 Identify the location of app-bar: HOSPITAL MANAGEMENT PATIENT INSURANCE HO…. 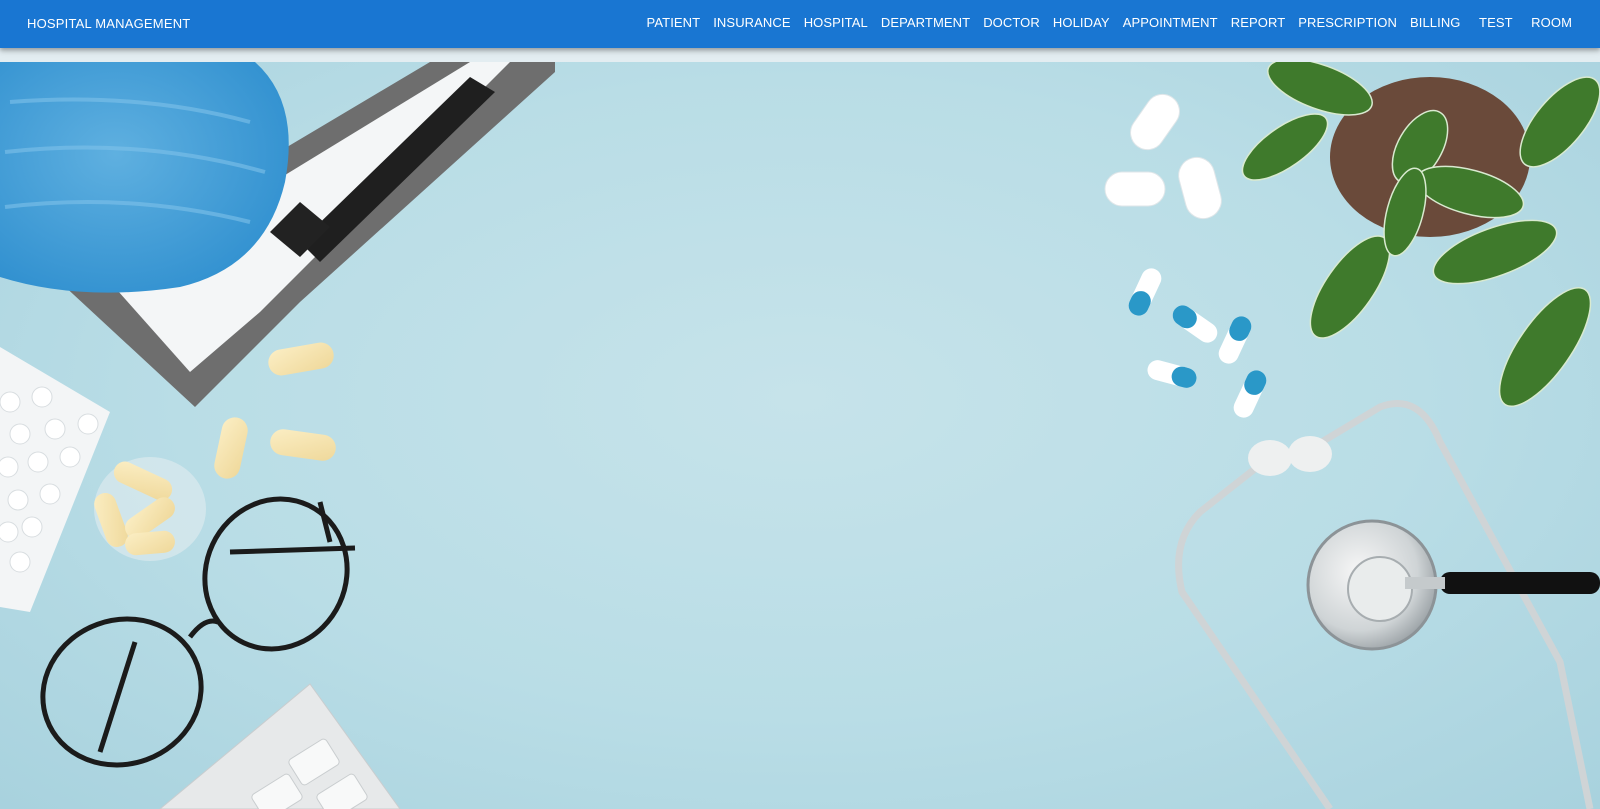
(800, 24).